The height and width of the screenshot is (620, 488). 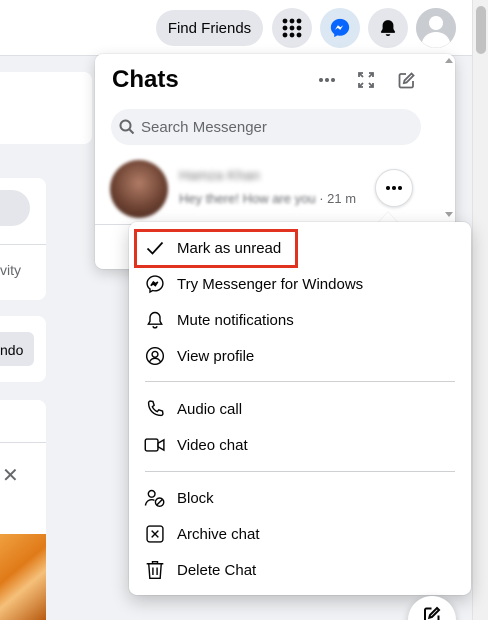 I want to click on find-friends-button: Find Friends, so click(x=209, y=28).